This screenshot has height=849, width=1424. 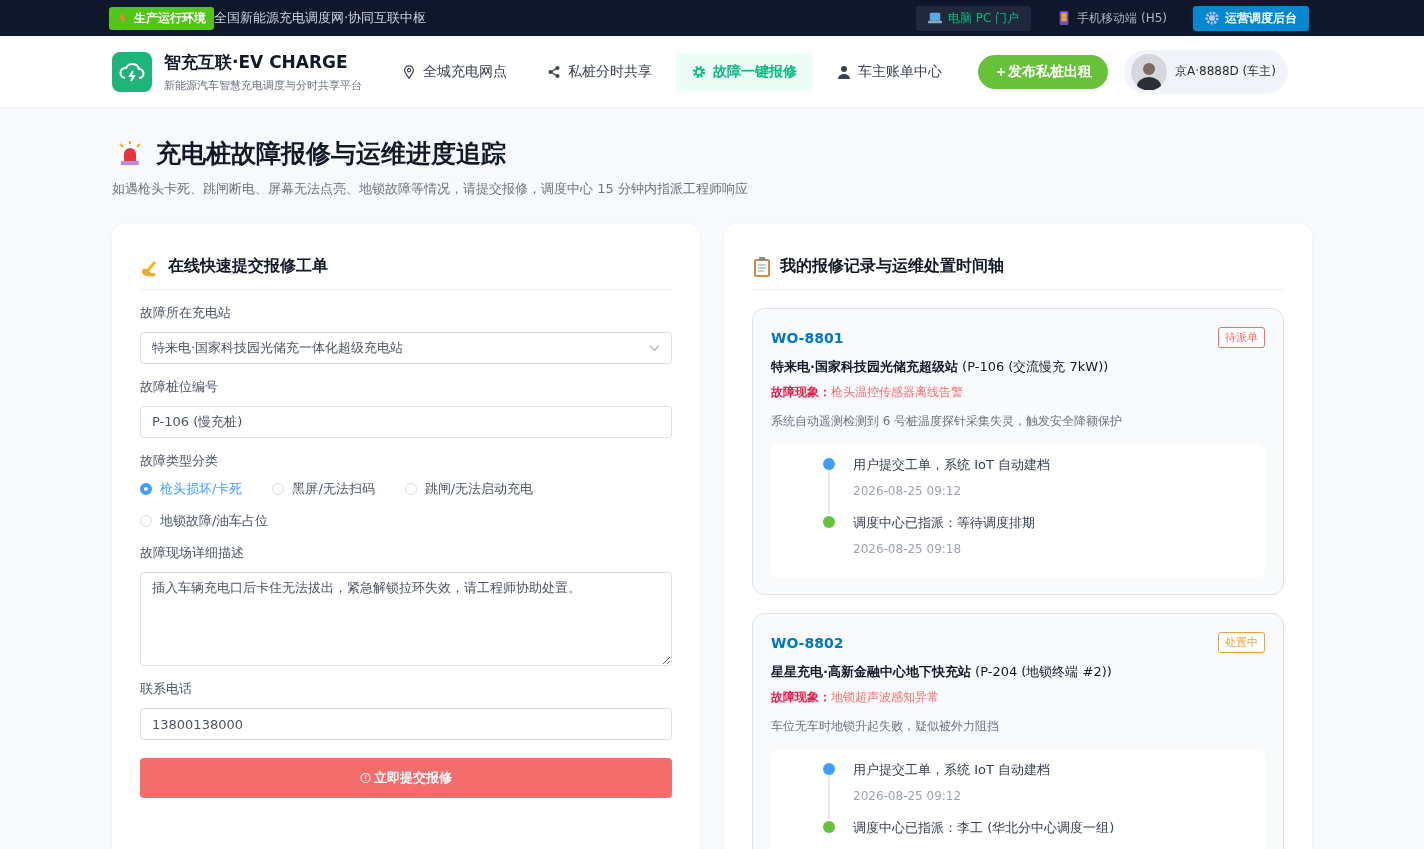 I want to click on fault-note: 车位无车时地锁升起失败，疑似被外力阻挡, so click(x=885, y=726).